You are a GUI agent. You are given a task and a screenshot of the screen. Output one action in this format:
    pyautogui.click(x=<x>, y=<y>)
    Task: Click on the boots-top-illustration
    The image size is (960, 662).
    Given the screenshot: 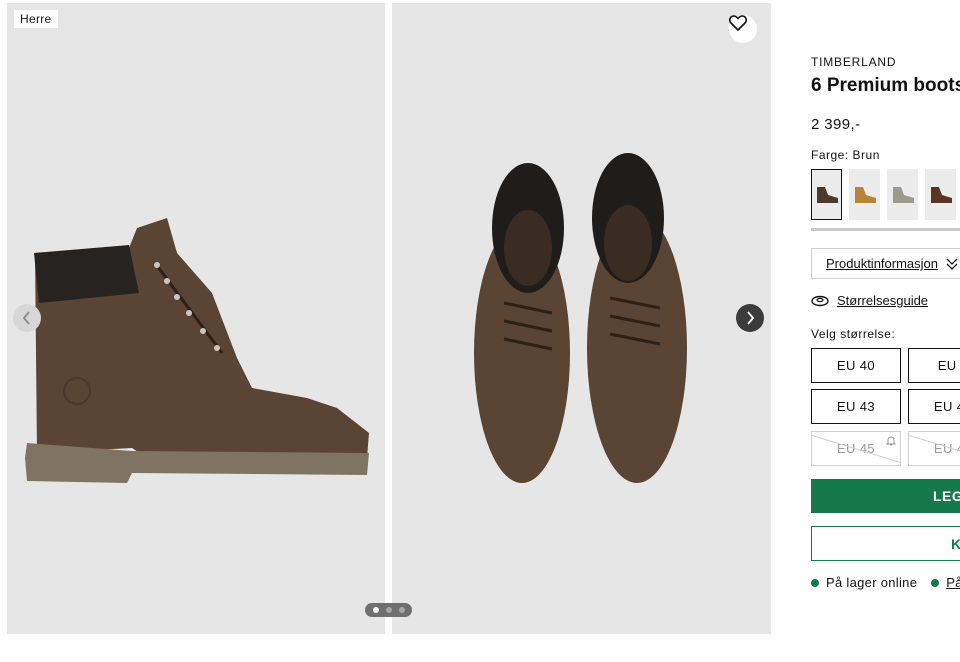 What is the action you would take?
    pyautogui.click(x=580, y=318)
    